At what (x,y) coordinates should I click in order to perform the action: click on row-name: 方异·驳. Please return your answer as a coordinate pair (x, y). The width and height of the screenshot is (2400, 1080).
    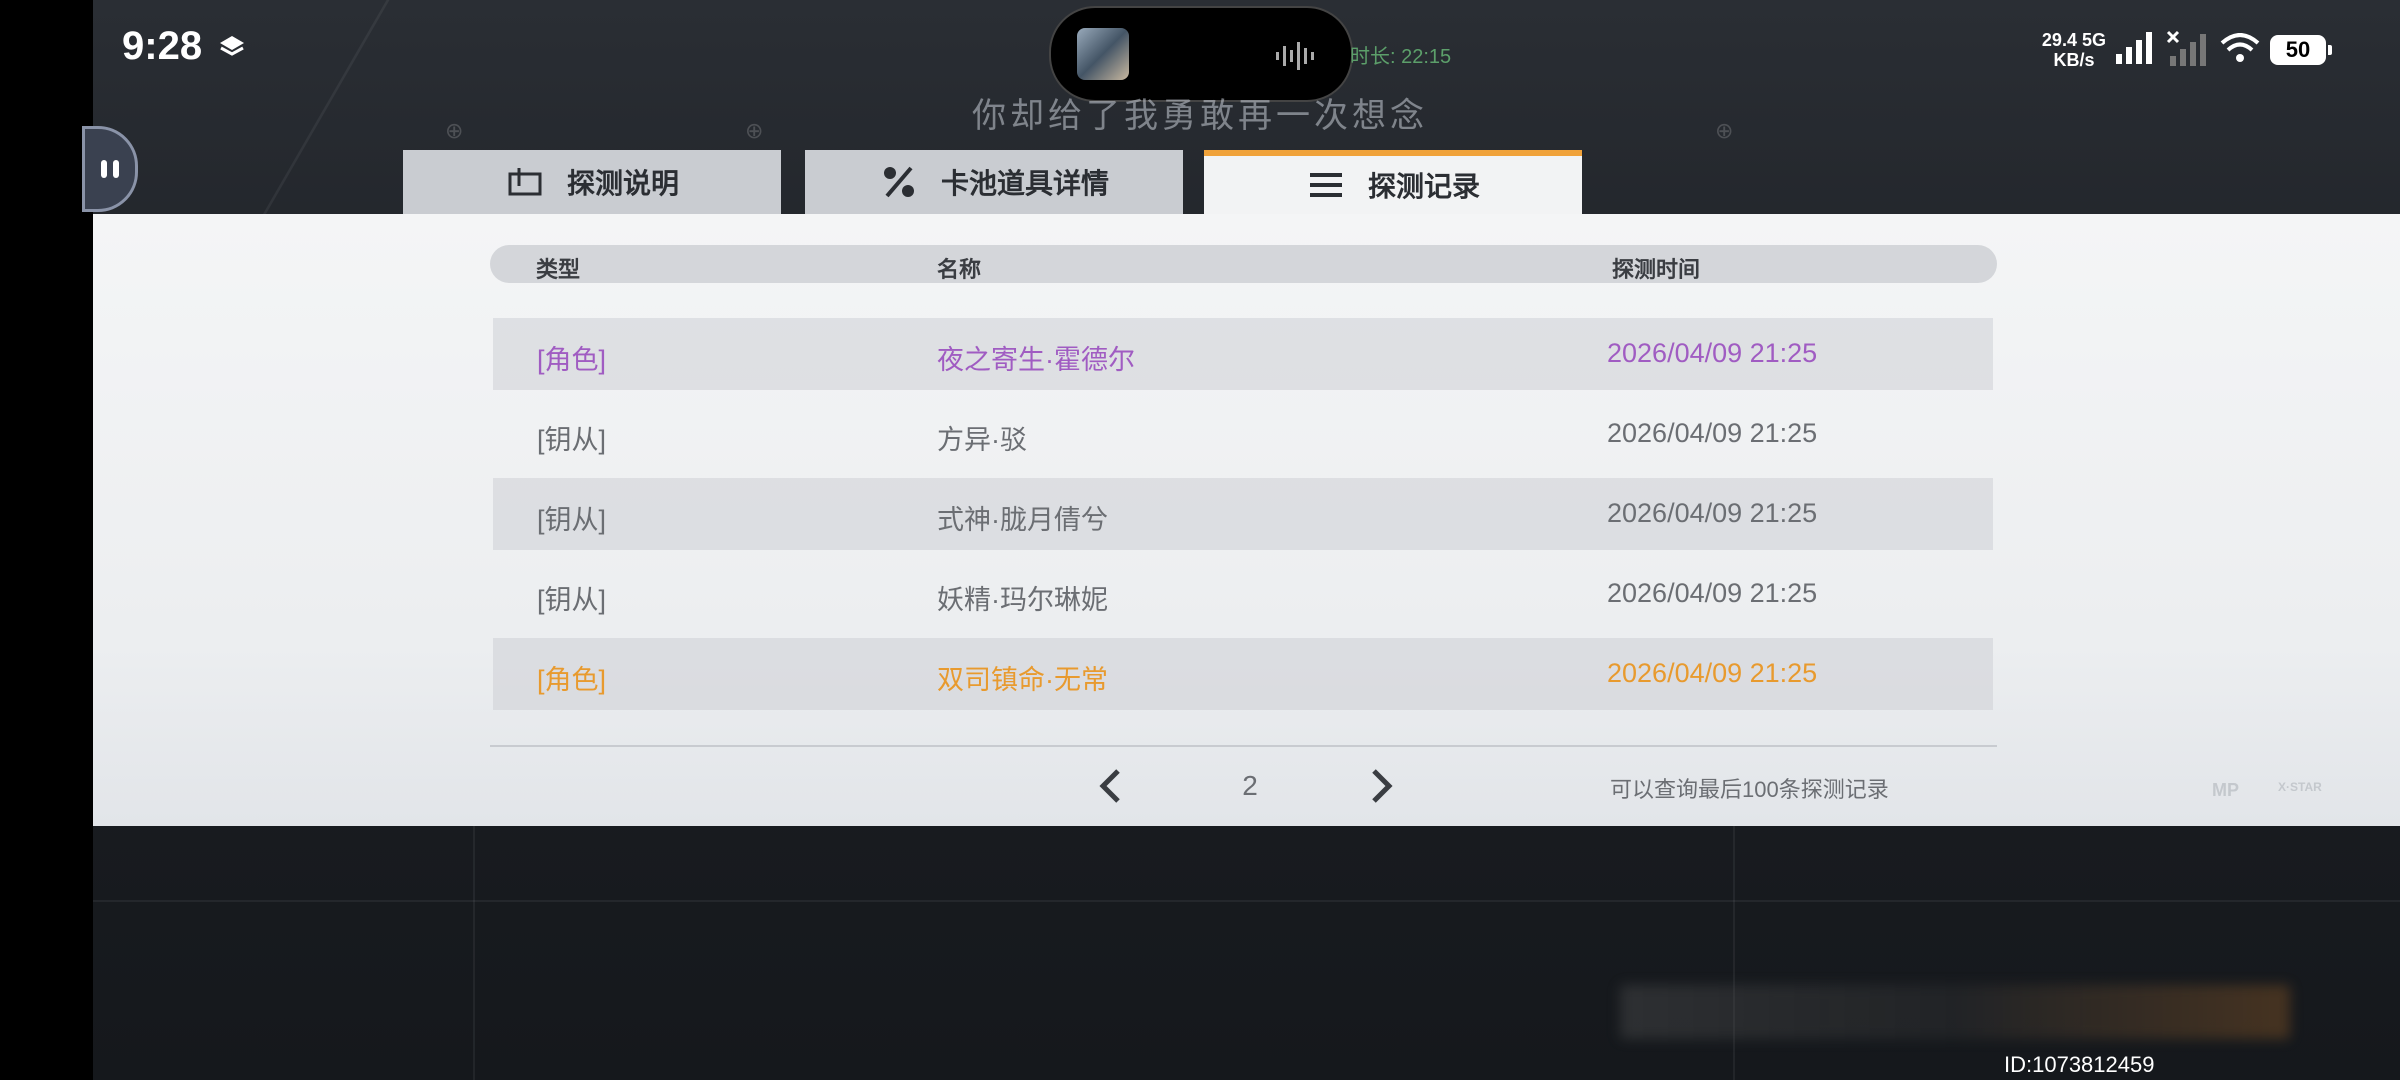
    Looking at the image, I should click on (982, 440).